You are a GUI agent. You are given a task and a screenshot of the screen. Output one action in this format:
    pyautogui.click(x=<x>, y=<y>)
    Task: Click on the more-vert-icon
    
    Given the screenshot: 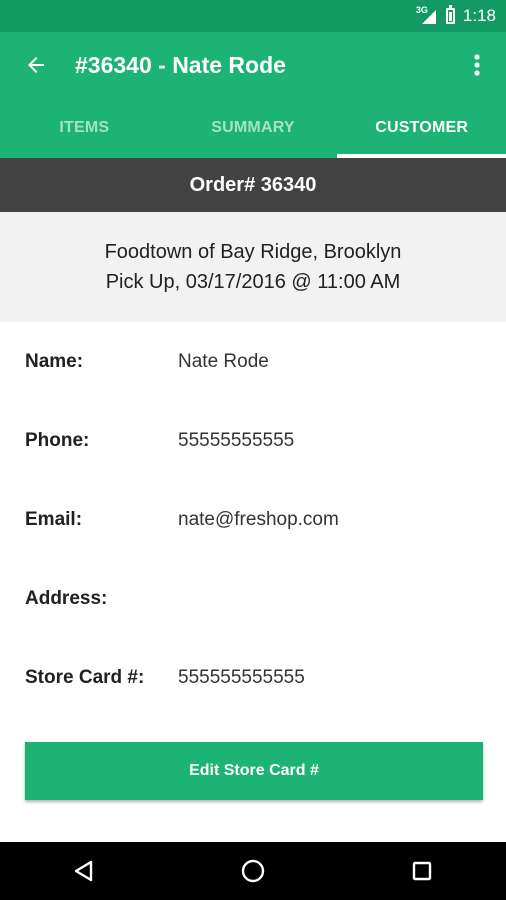 What is the action you would take?
    pyautogui.click(x=477, y=65)
    